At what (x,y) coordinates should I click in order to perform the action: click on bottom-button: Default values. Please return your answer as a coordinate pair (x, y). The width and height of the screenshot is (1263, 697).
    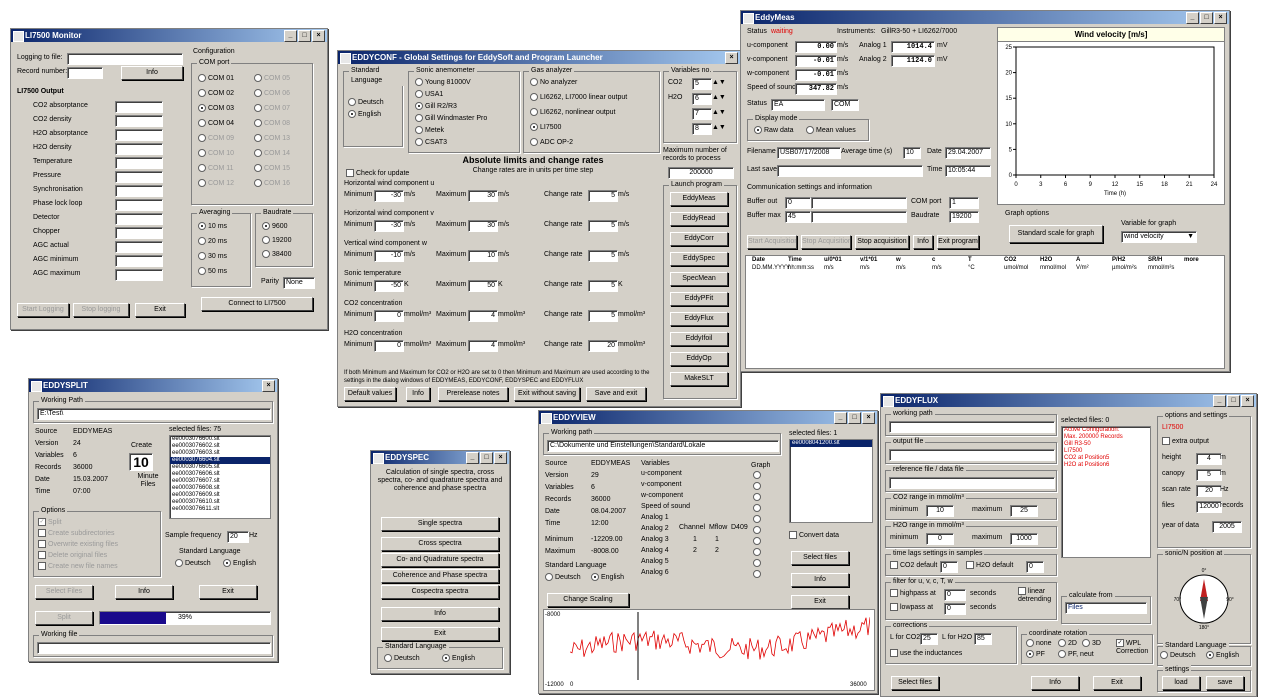
    Looking at the image, I should click on (370, 394).